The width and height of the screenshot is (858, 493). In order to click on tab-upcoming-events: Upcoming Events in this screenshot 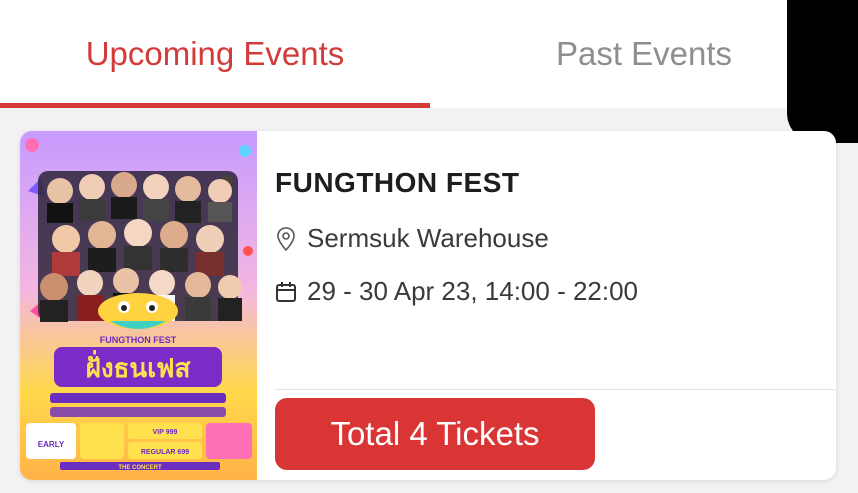, I will do `click(215, 54)`.